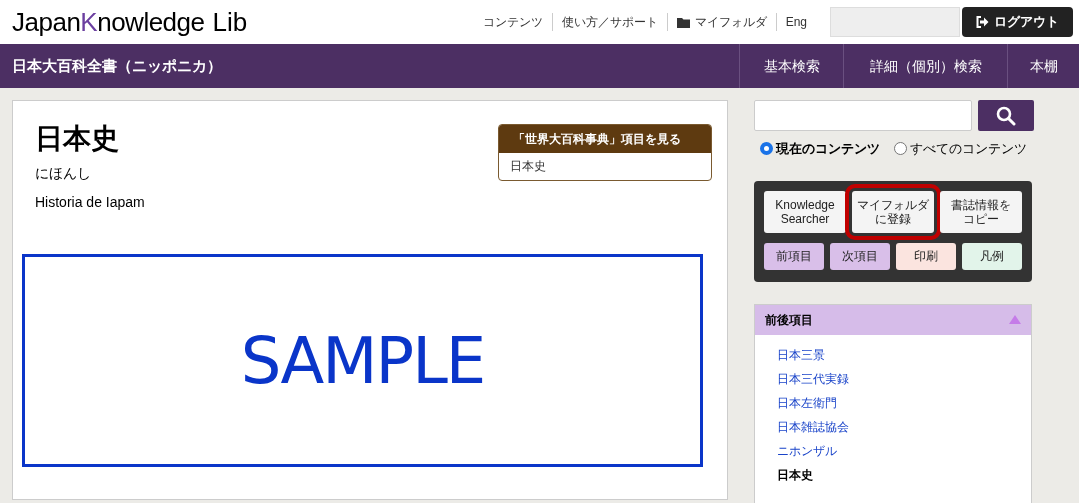 This screenshot has width=1079, height=503. What do you see at coordinates (904, 355) in the screenshot?
I see `nearby-item: 日本三景` at bounding box center [904, 355].